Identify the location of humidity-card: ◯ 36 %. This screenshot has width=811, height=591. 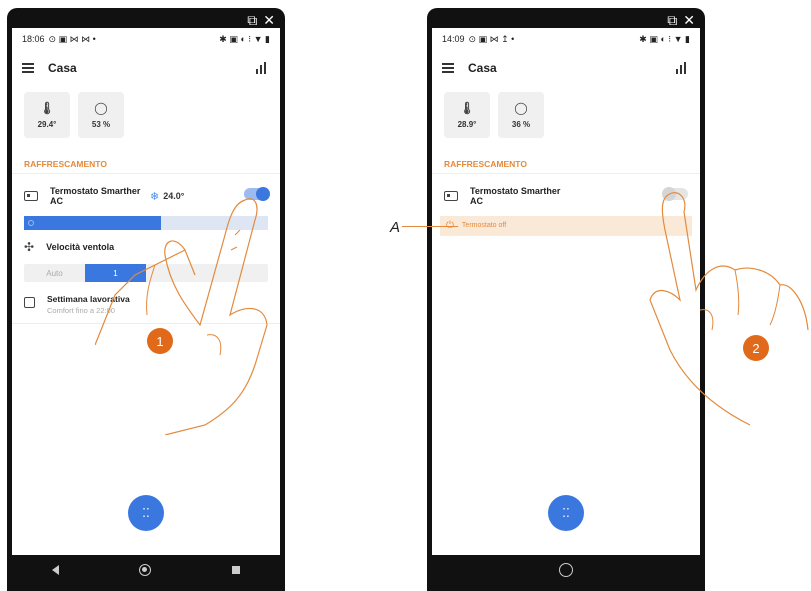
(521, 115).